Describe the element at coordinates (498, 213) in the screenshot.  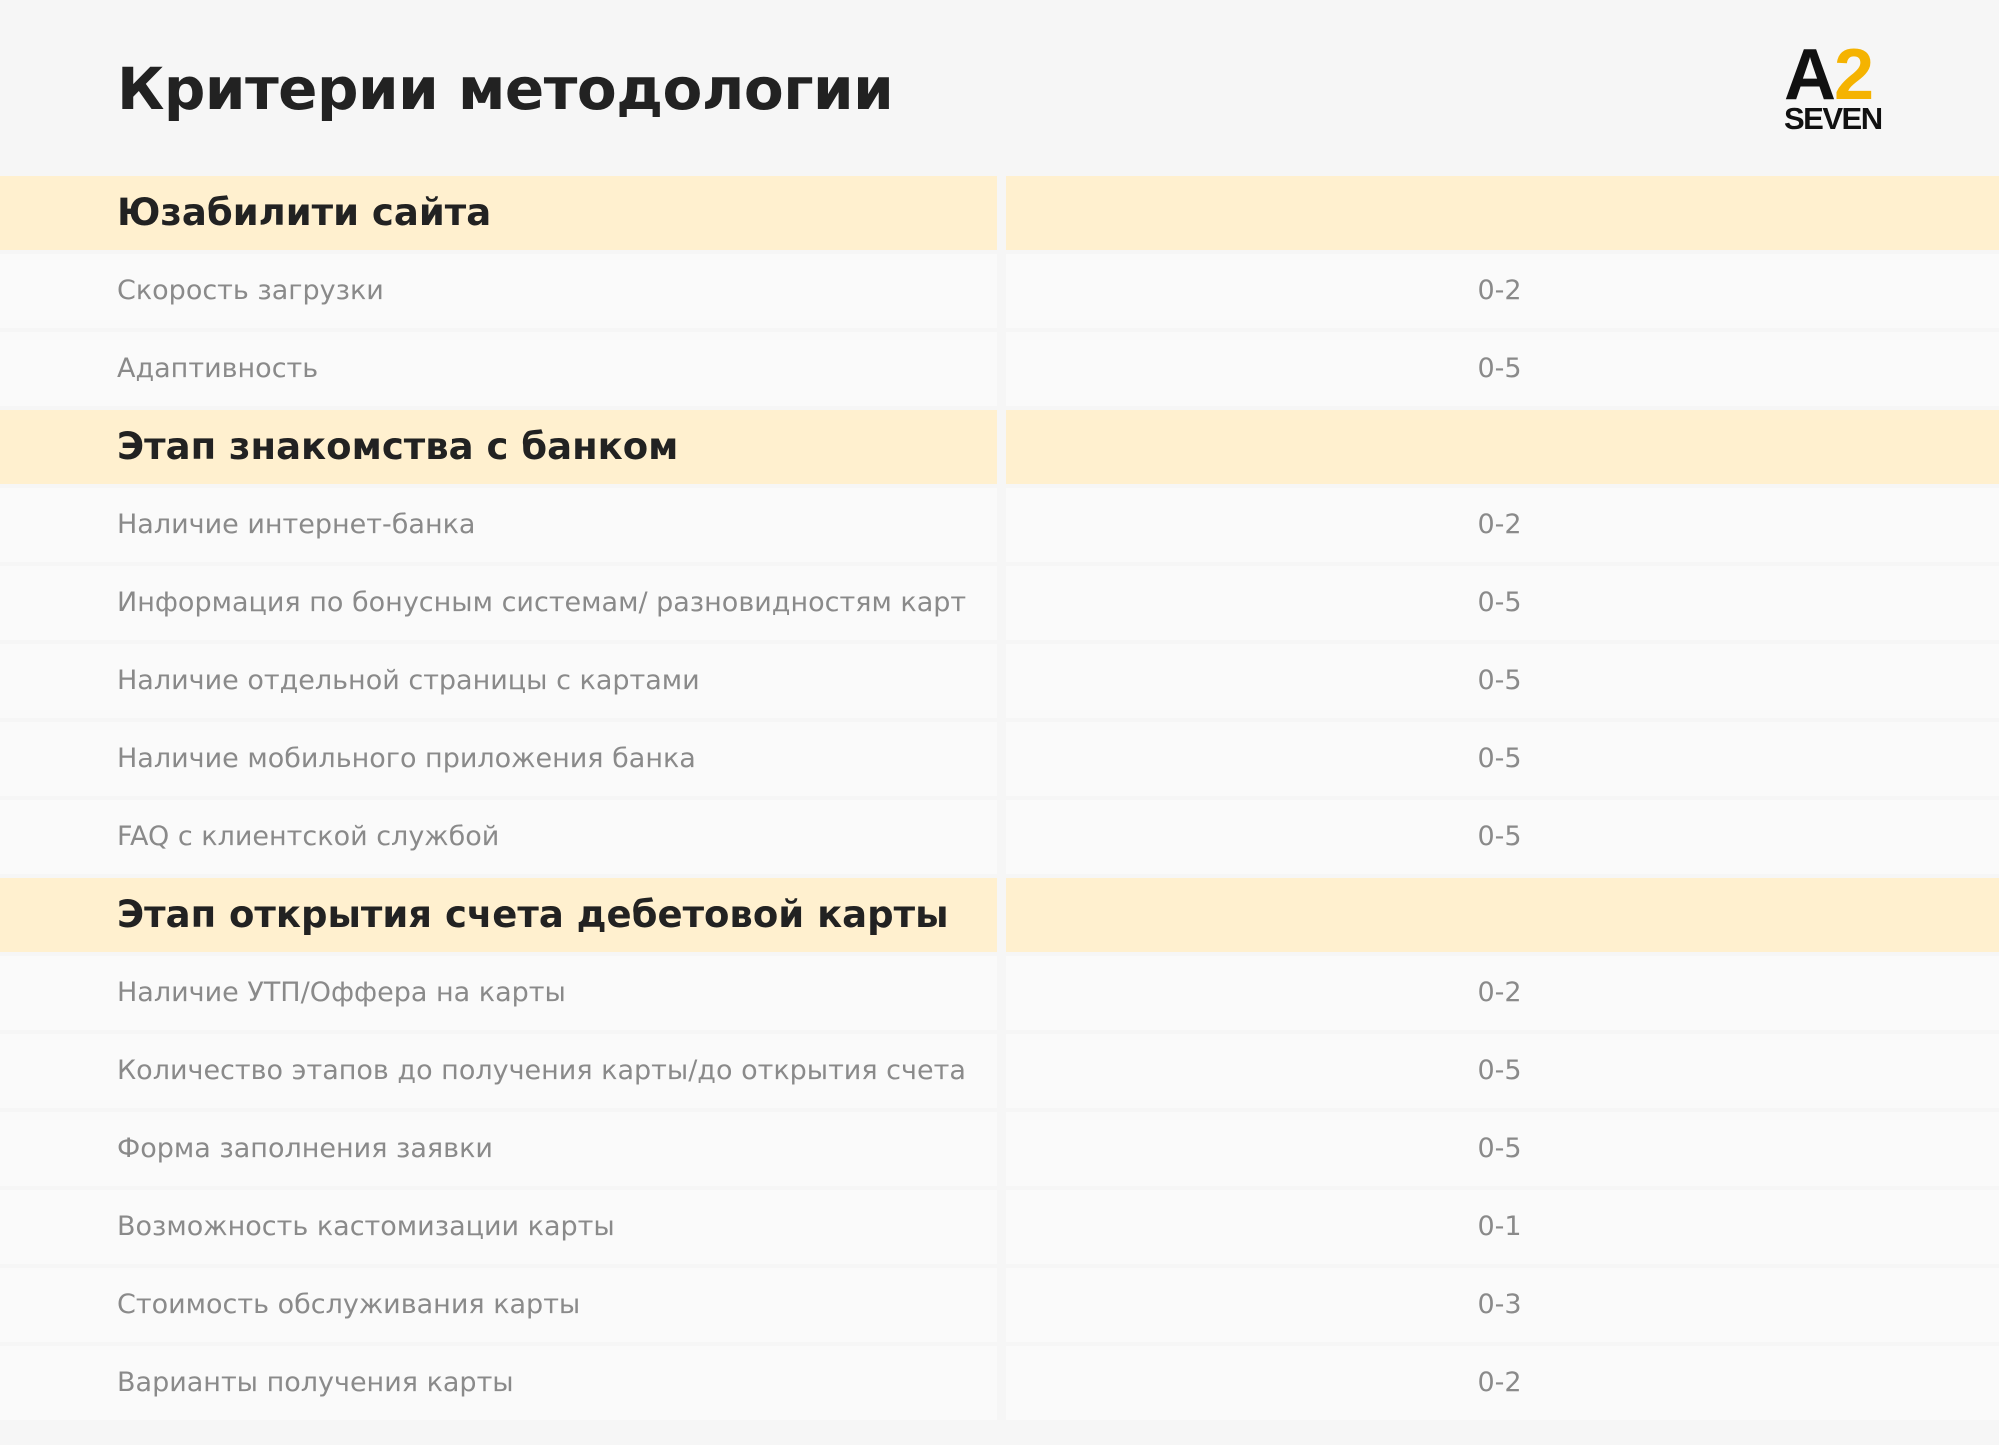
I see `criteria-cell: Юзабилити сайта` at that location.